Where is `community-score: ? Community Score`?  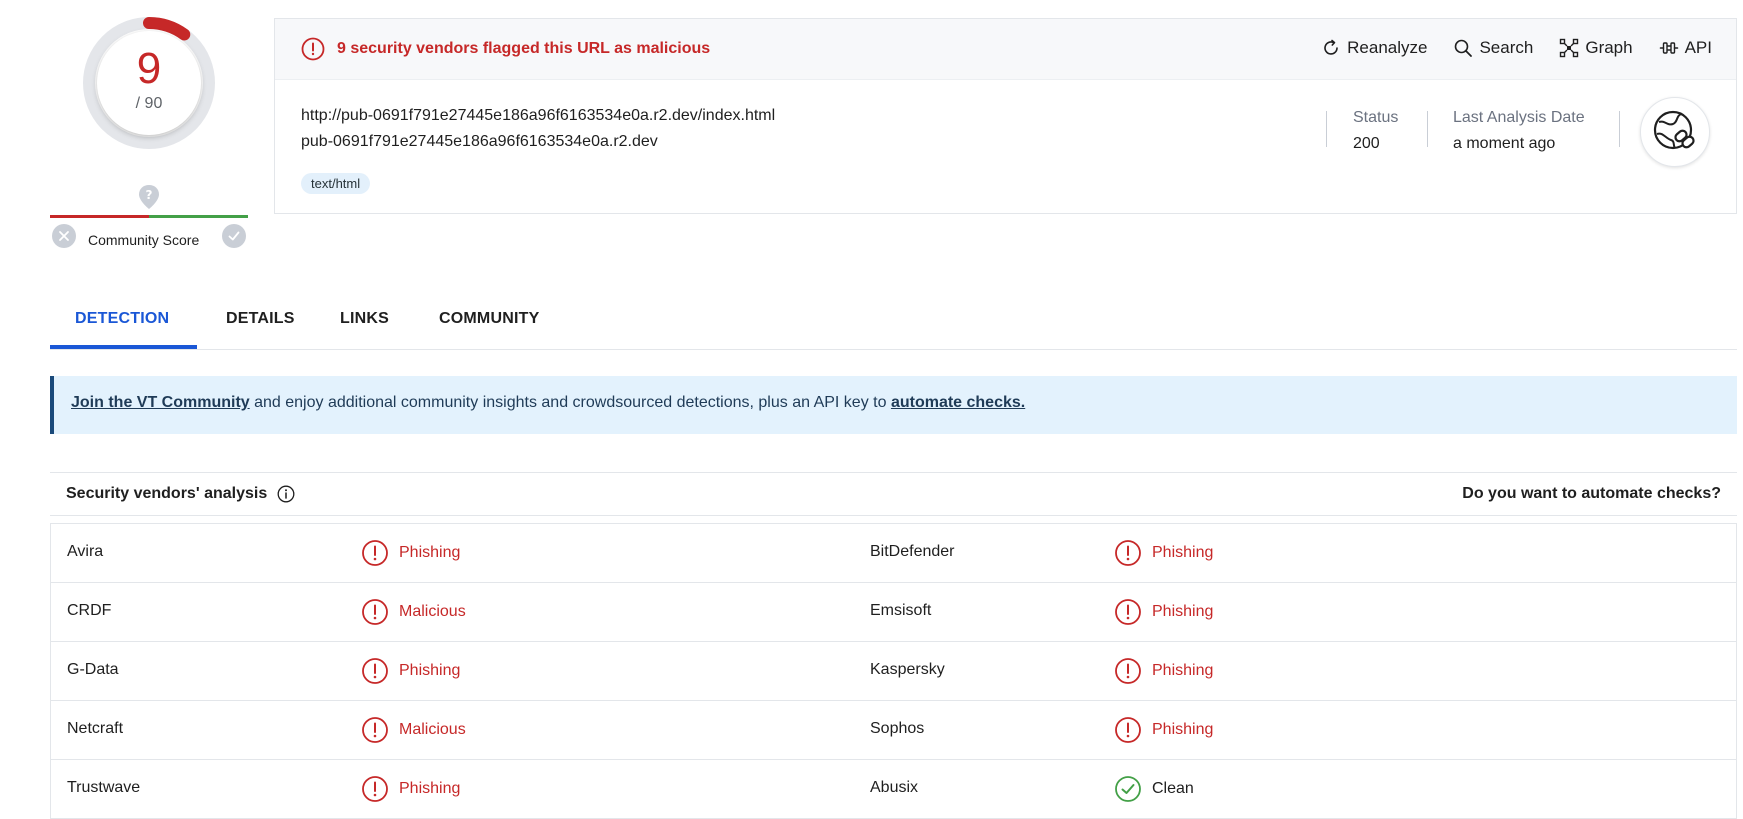
community-score: ? Community Score is located at coordinates (149, 216).